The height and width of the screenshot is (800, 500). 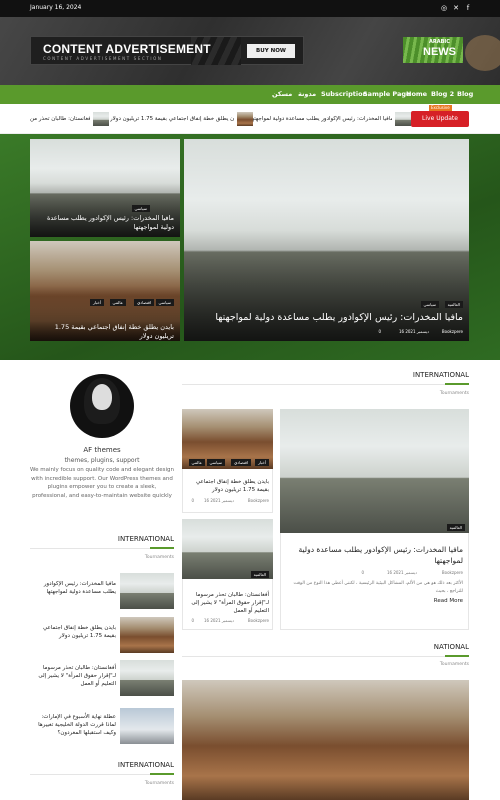 I want to click on avatar-face, so click(x=102, y=397).